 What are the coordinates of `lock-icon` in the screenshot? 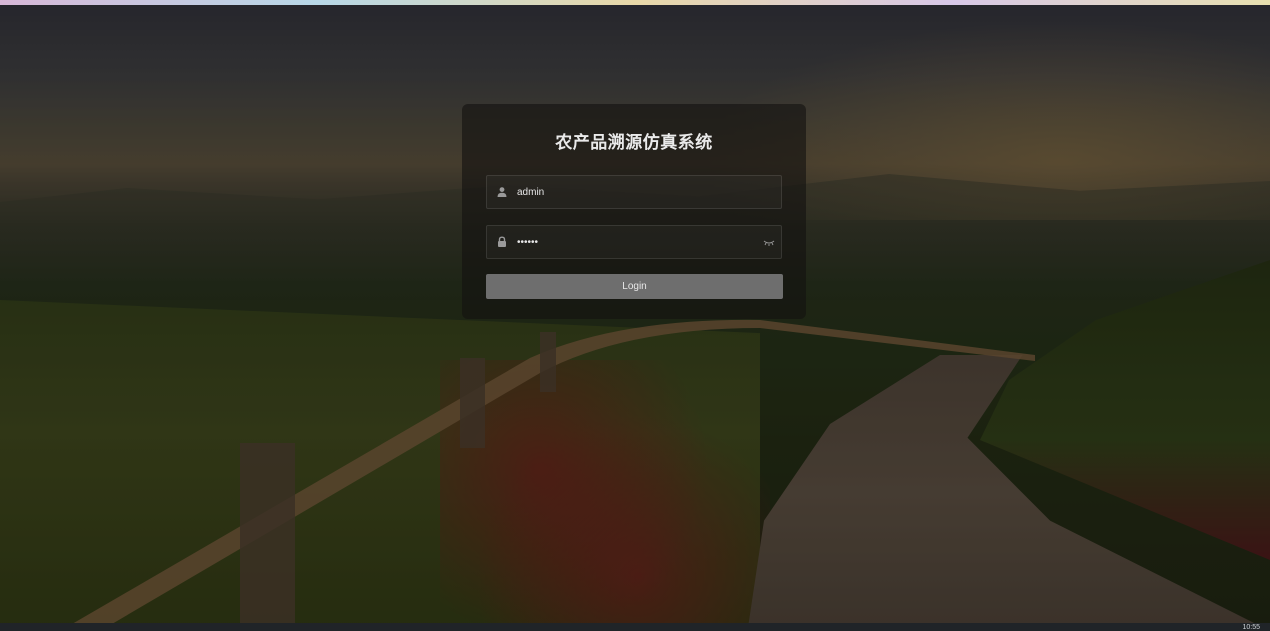 It's located at (502, 241).